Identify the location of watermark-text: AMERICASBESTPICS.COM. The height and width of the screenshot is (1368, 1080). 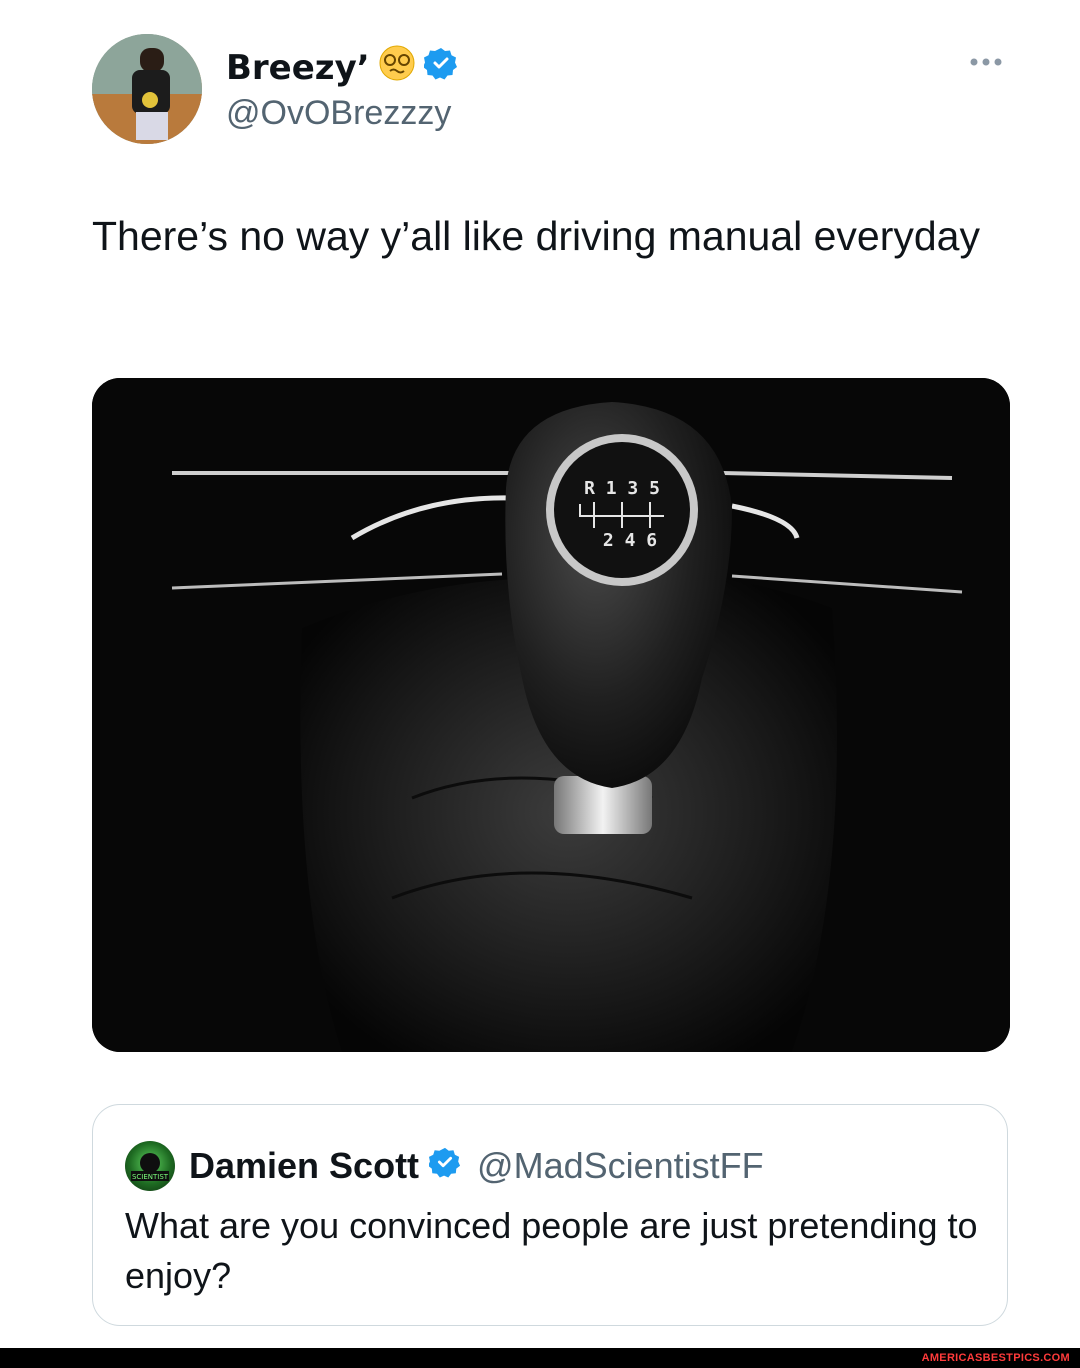
(995, 1358).